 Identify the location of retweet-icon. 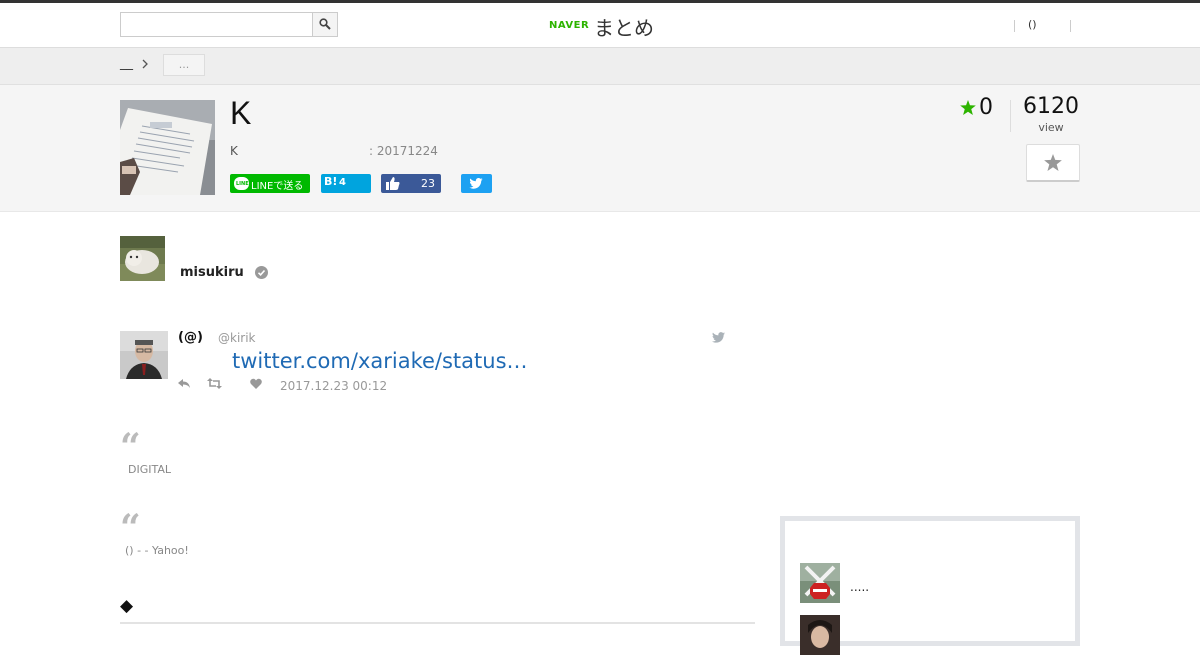
(214, 383).